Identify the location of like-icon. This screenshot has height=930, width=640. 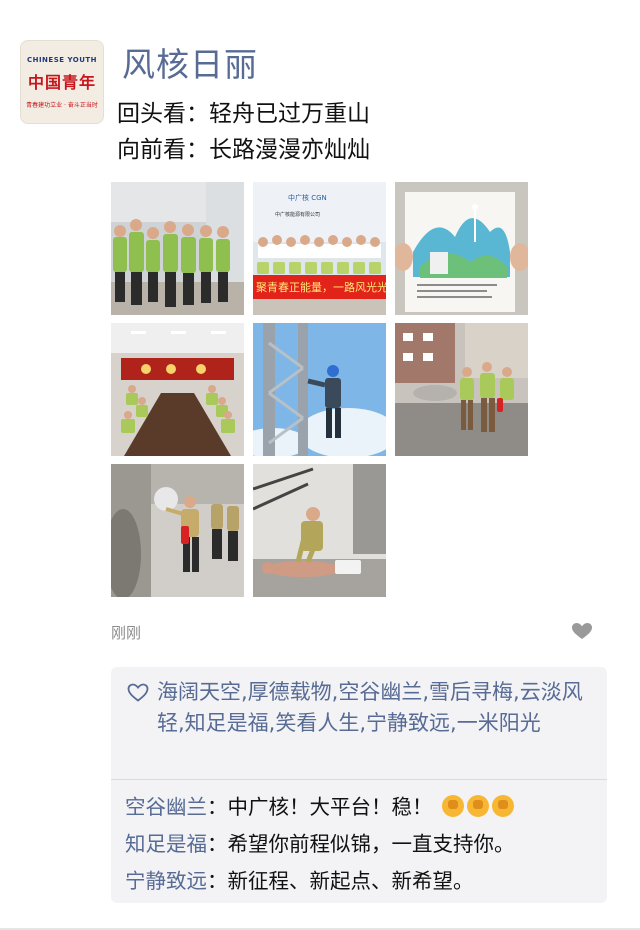
(142, 708).